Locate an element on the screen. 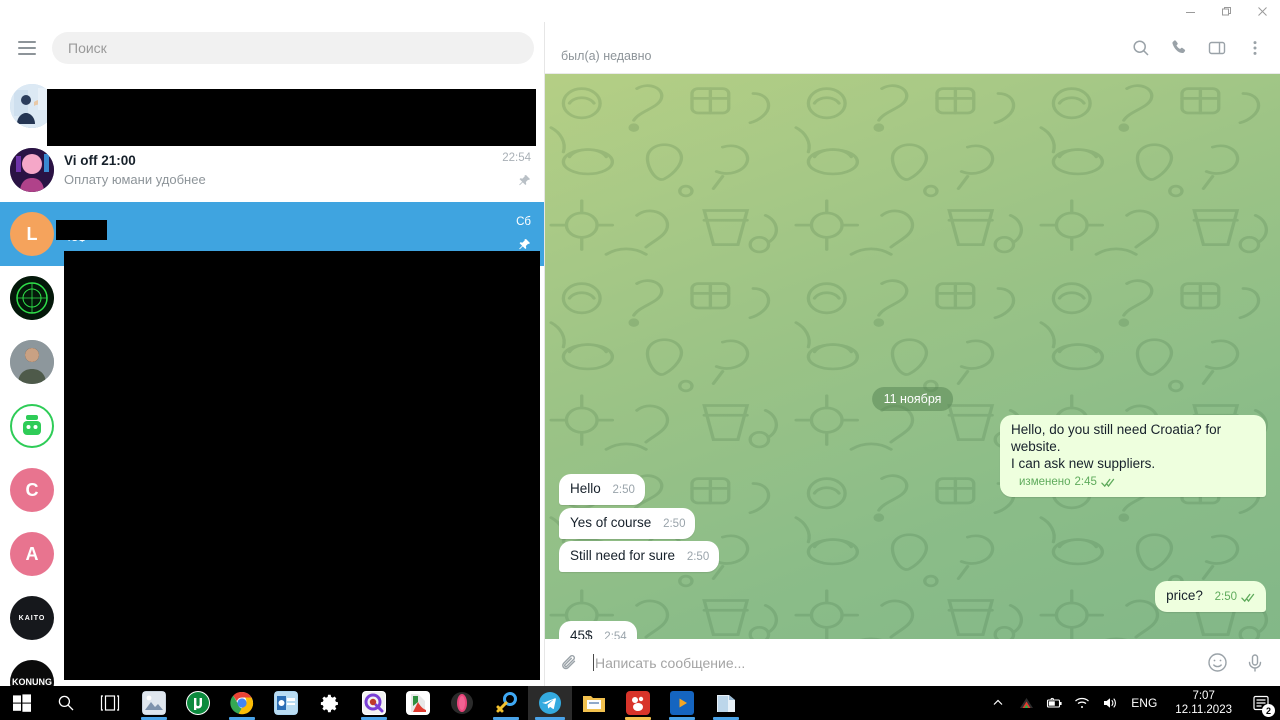  redaction-overlay-row1 is located at coordinates (291, 117).